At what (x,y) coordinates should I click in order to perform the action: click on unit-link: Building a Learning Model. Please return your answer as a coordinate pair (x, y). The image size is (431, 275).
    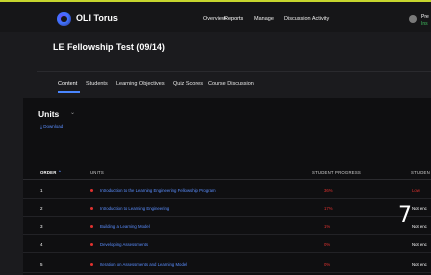
    Looking at the image, I should click on (125, 226).